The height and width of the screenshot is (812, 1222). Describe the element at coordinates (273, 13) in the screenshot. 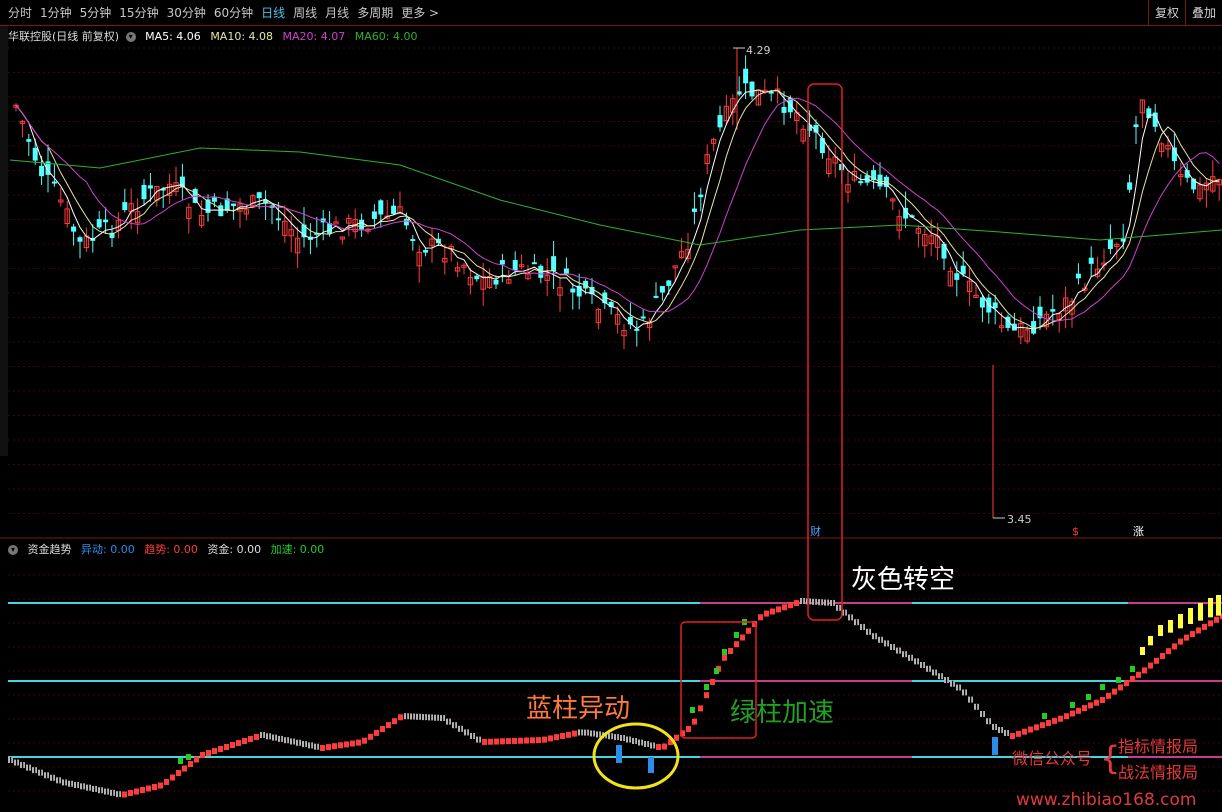

I see `period-tab-6: 日线` at that location.